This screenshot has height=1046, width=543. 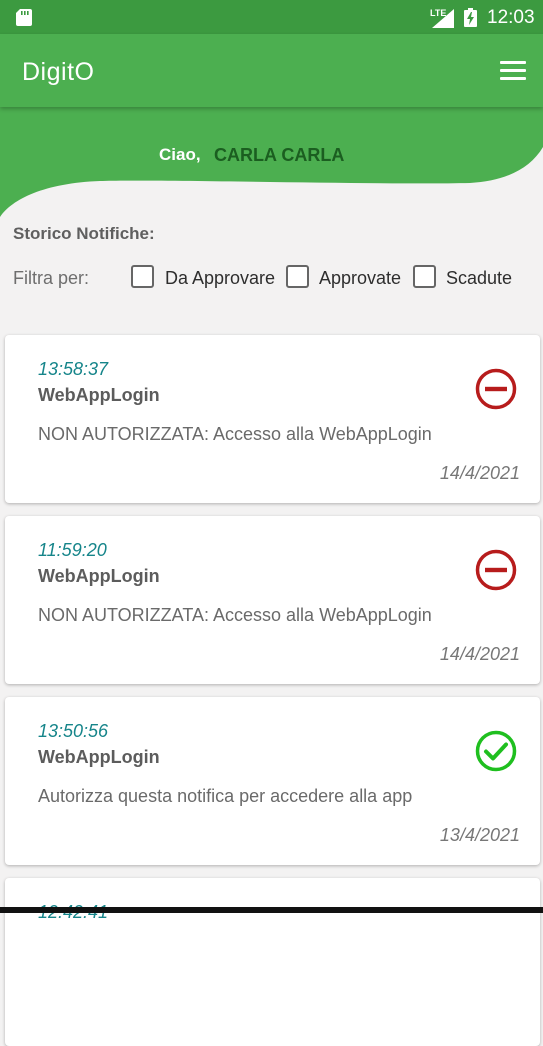 I want to click on checkbox-label-scadute: Scadute, so click(x=479, y=278).